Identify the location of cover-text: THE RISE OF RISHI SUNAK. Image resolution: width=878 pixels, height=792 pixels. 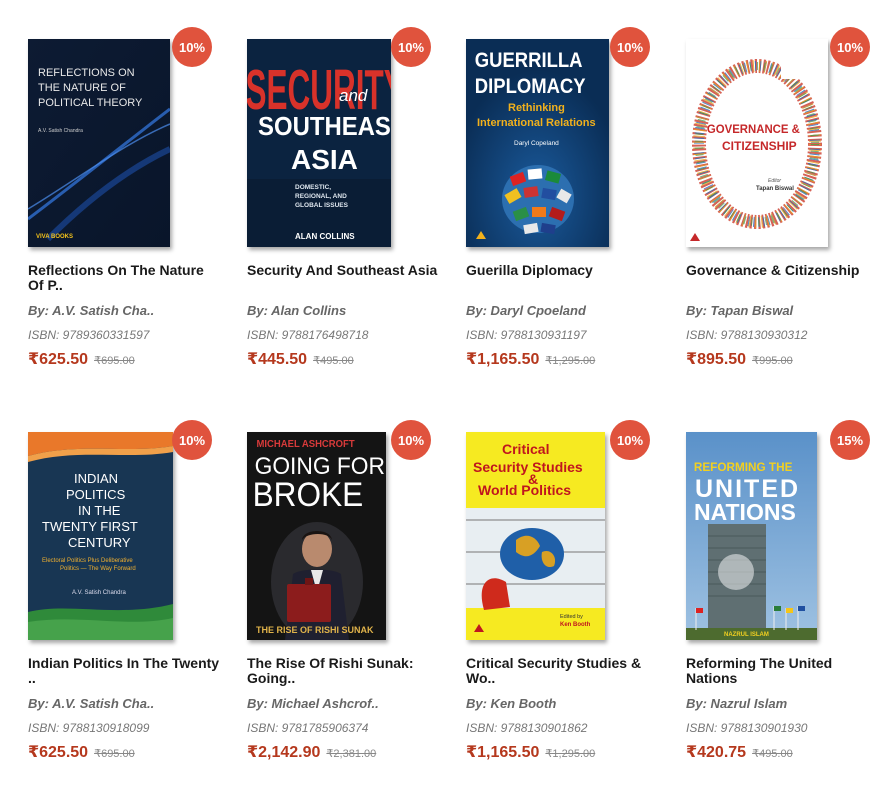
(315, 630).